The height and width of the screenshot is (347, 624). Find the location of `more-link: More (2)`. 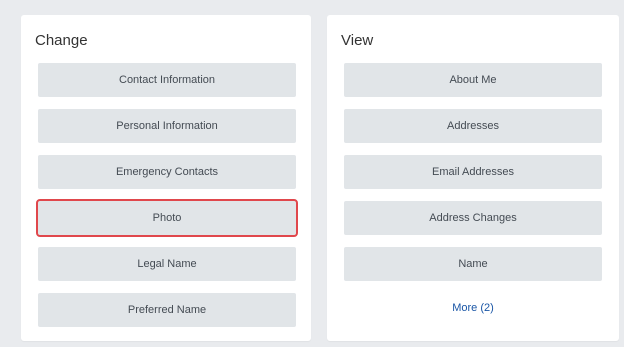

more-link: More (2) is located at coordinates (473, 308).